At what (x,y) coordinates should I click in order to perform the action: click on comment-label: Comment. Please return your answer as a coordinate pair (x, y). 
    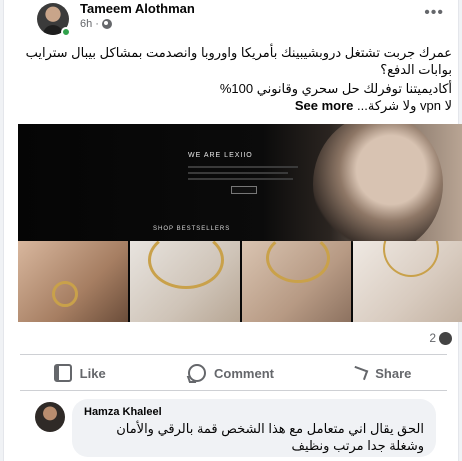
    Looking at the image, I should click on (244, 373).